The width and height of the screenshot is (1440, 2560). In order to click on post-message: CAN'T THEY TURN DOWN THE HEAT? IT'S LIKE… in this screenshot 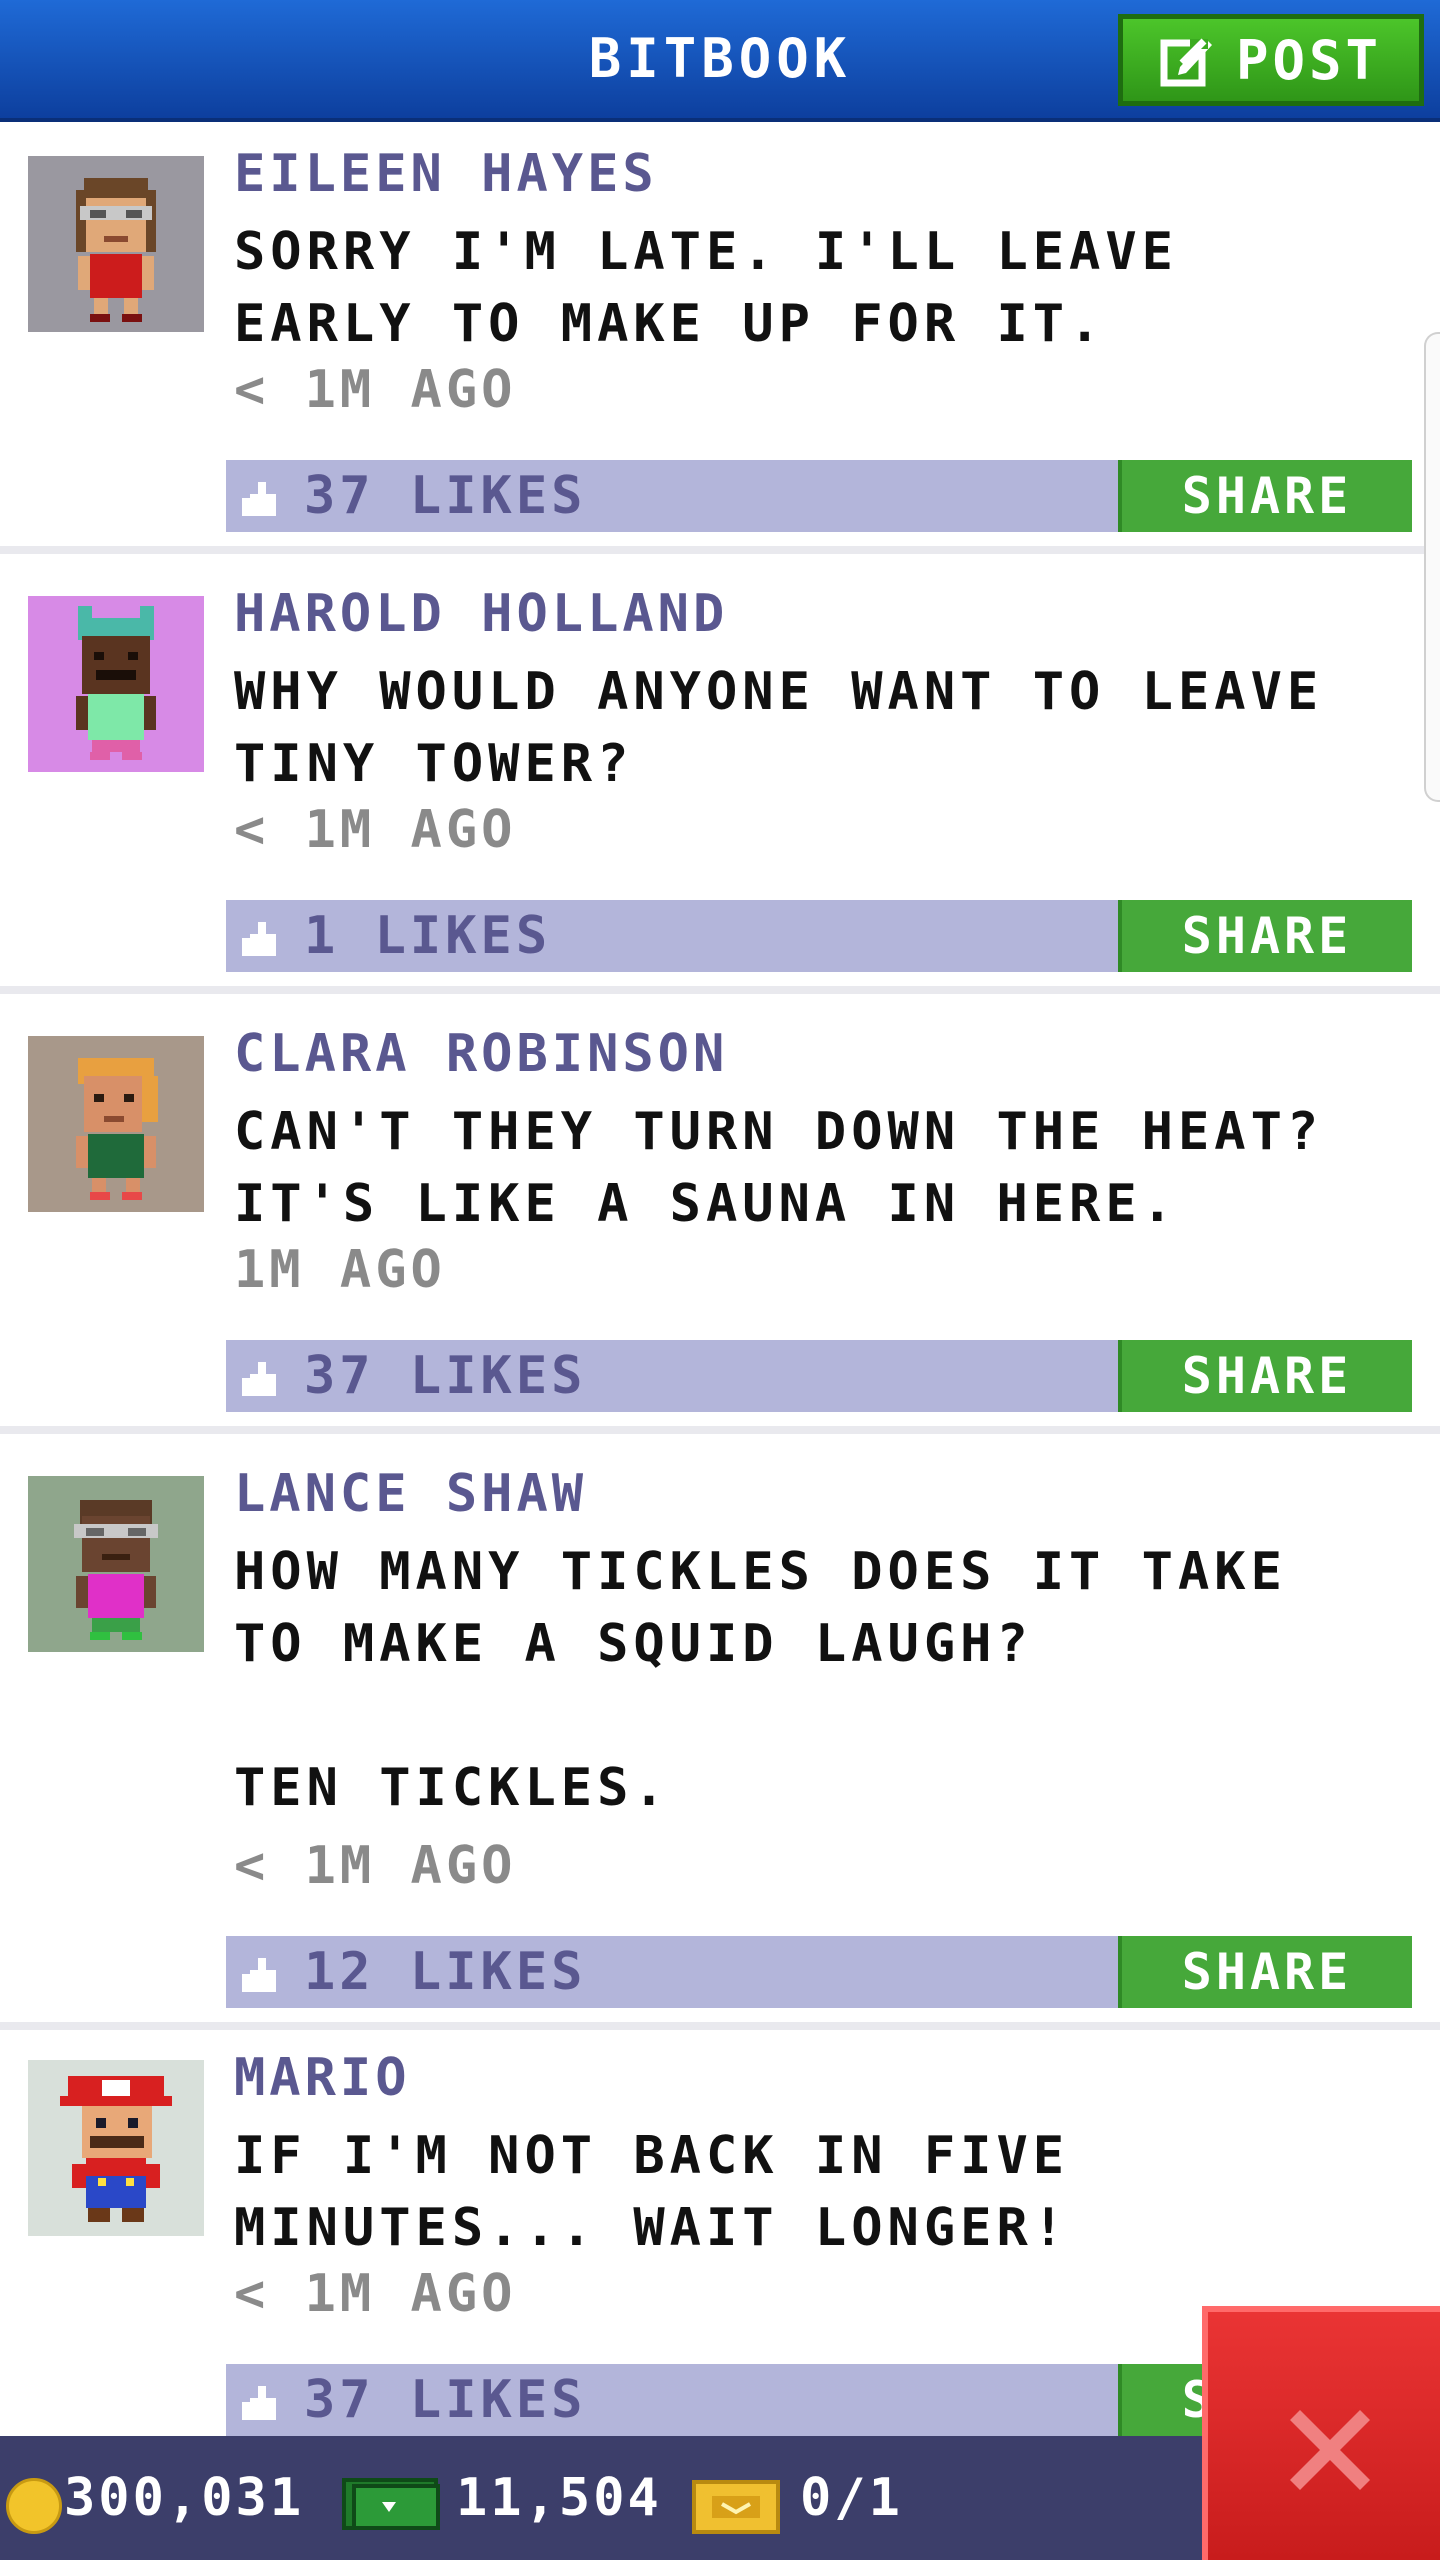, I will do `click(779, 1168)`.